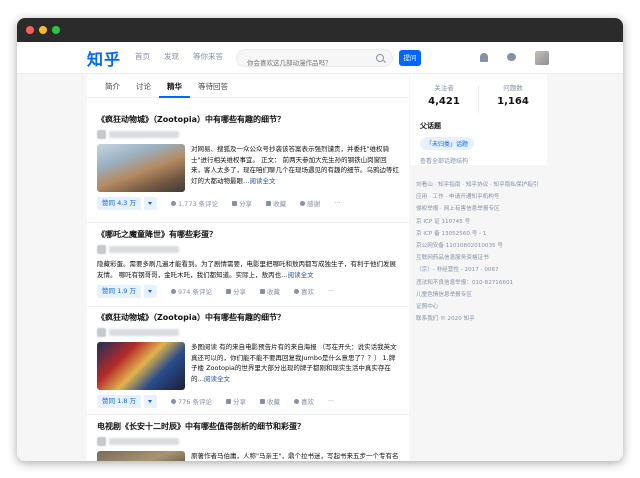 This screenshot has width=640, height=478. Describe the element at coordinates (486, 307) in the screenshot. I see `footer-cert: 证照中心` at that location.